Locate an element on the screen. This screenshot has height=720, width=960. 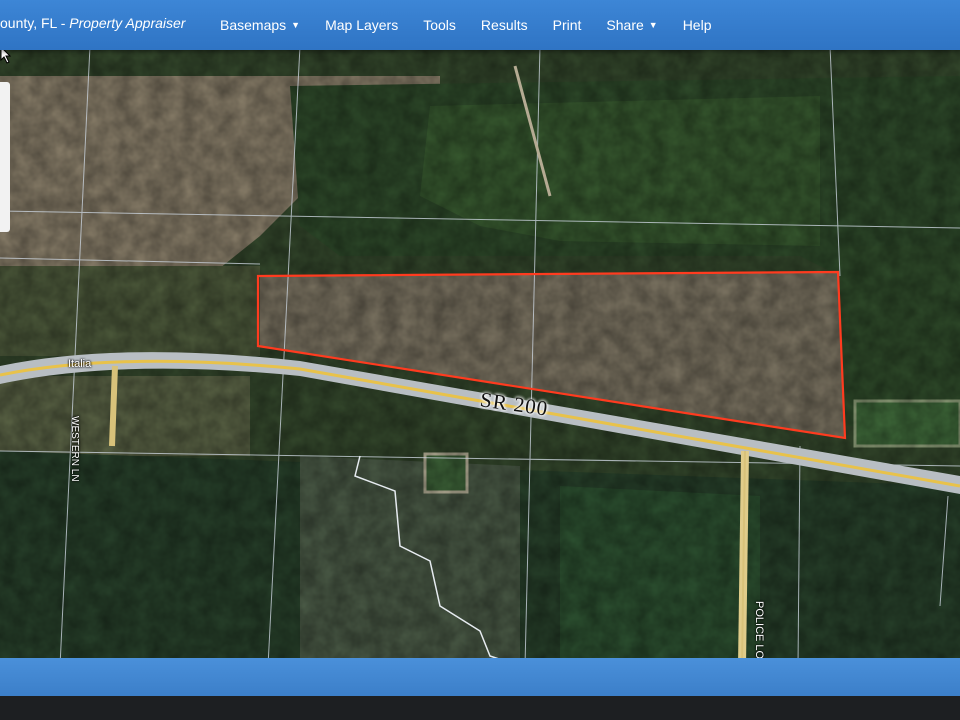
menu-help: Help is located at coordinates (697, 25).